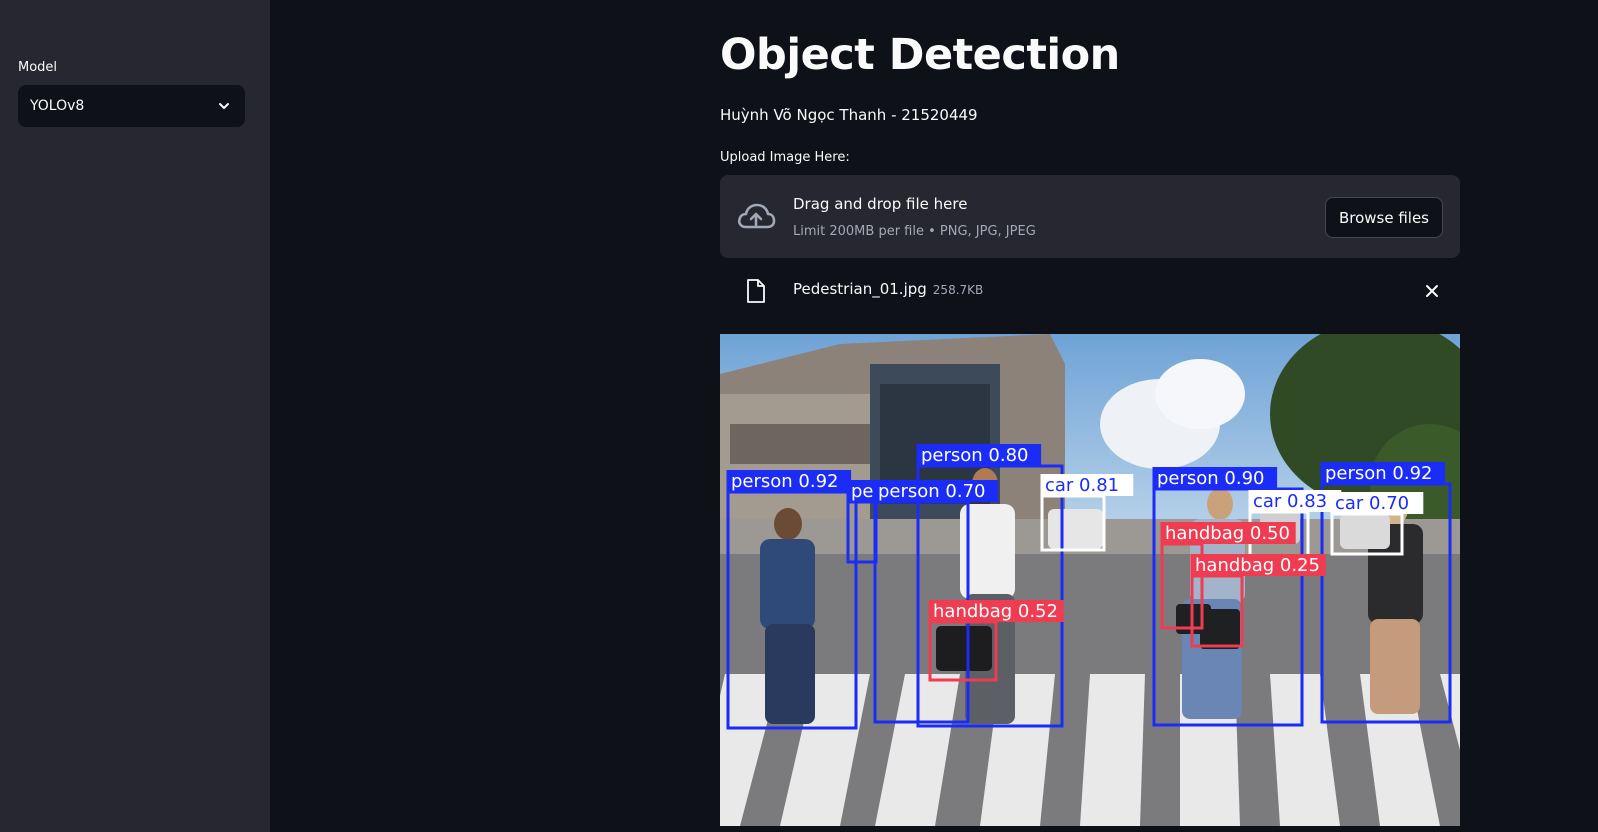  Describe the element at coordinates (932, 491) in the screenshot. I see `detection-label: person 0.70` at that location.